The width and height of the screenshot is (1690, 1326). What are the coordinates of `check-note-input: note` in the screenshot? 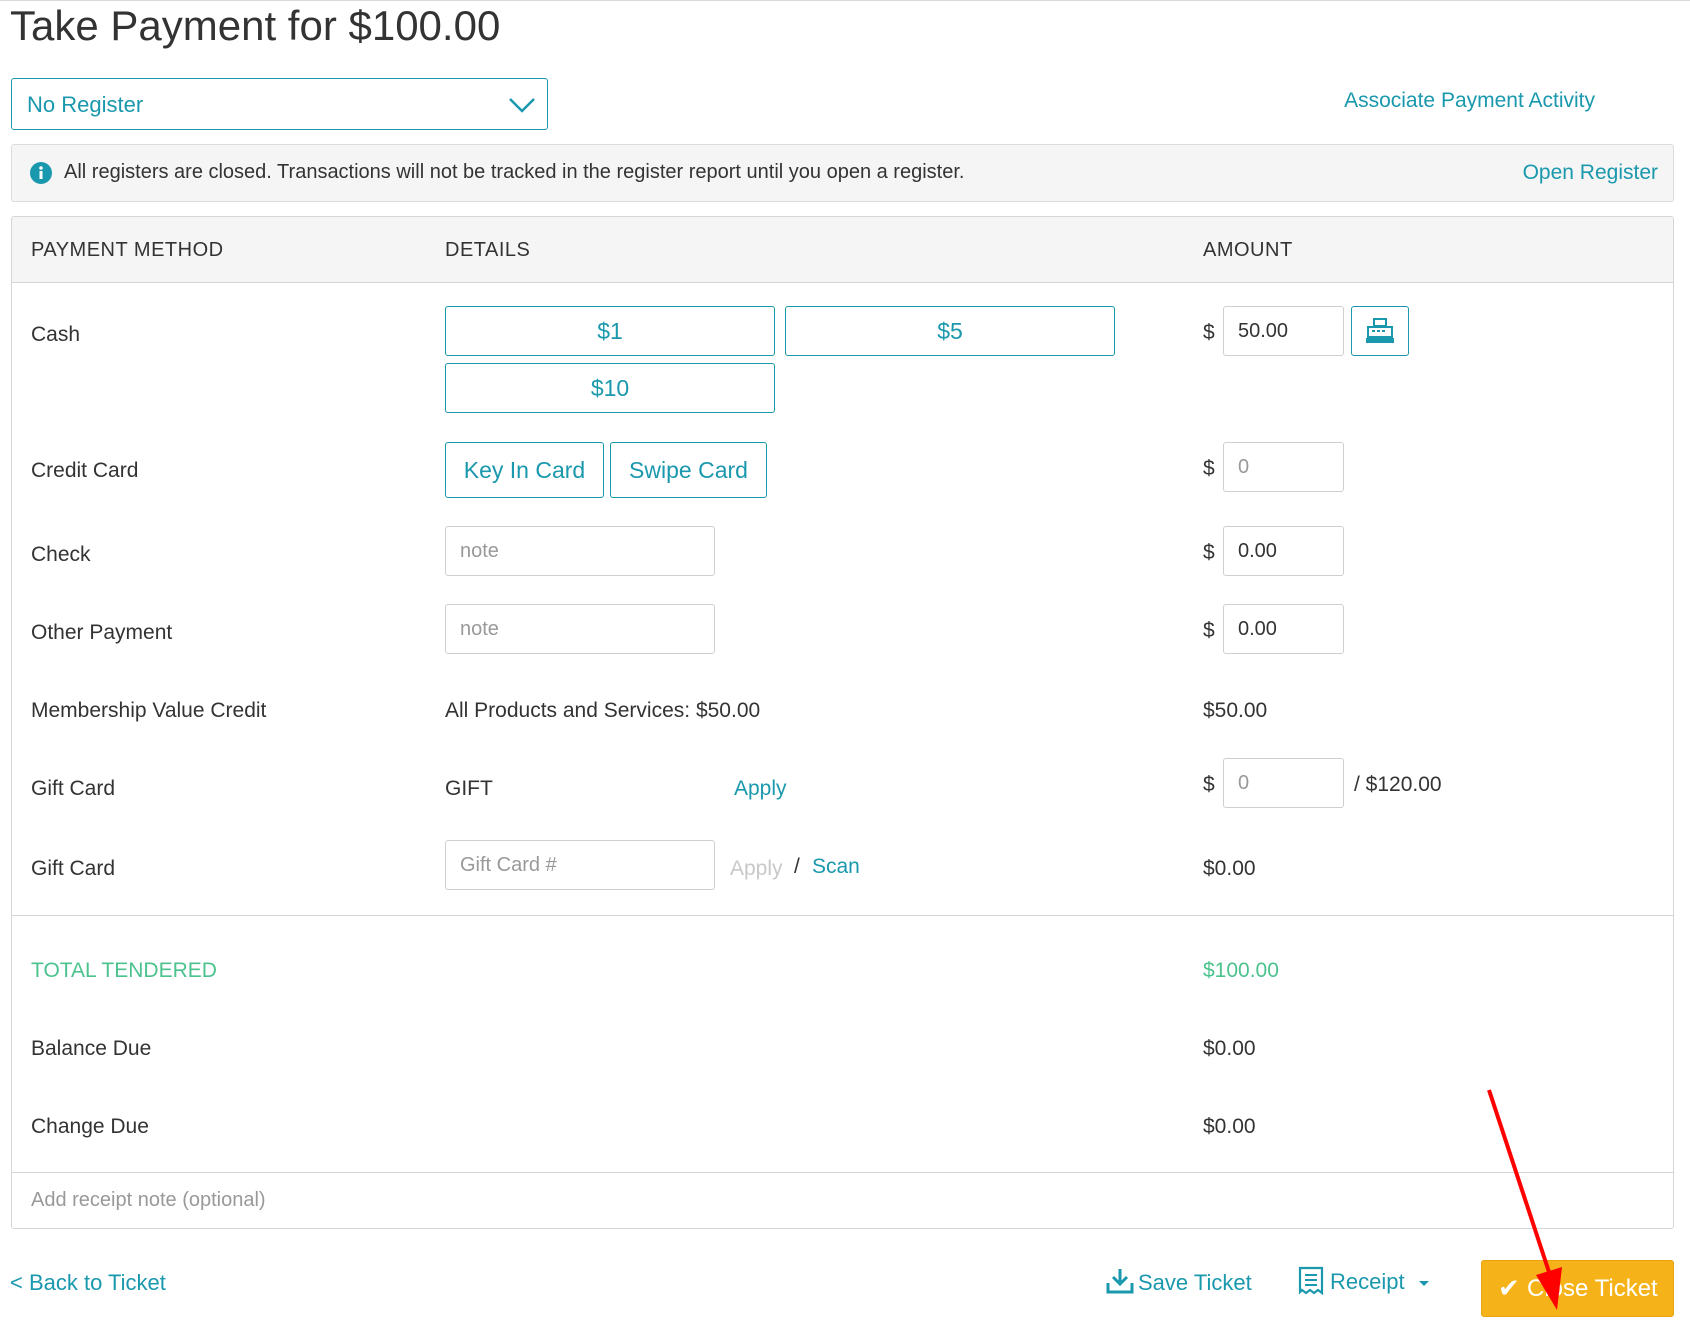 It's located at (580, 551).